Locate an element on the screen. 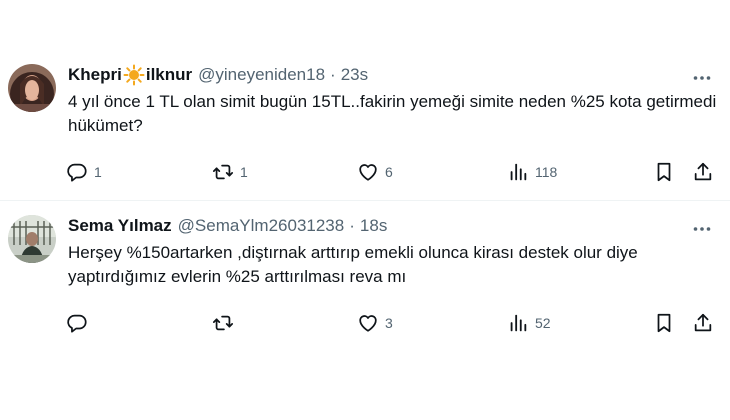 The image size is (730, 420). tweet-header: Khepri ilknur @yineyeniden18 · 23s is located at coordinates (218, 75).